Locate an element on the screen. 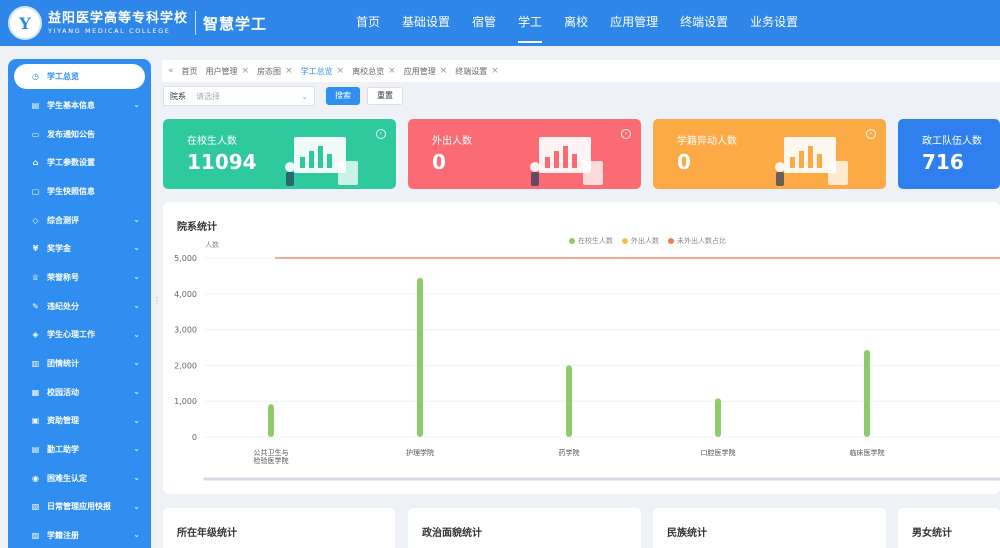  tab: 房态图 × is located at coordinates (275, 71).